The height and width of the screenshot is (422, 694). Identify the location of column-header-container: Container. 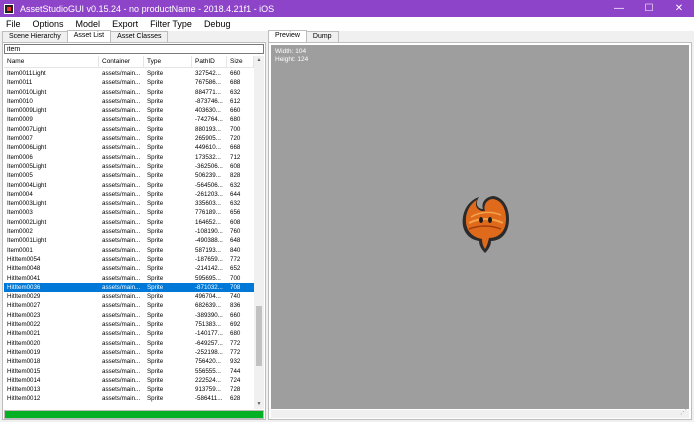
(121, 61).